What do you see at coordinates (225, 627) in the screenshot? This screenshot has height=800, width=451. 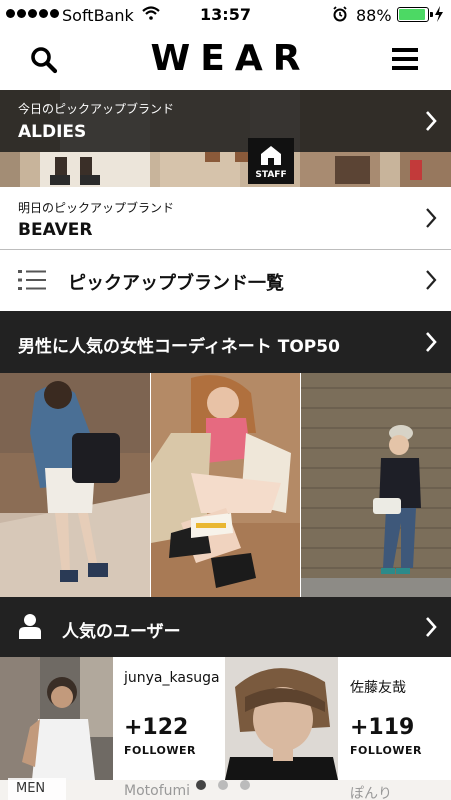 I see `popular-users-section-header: 人気のユーザー` at bounding box center [225, 627].